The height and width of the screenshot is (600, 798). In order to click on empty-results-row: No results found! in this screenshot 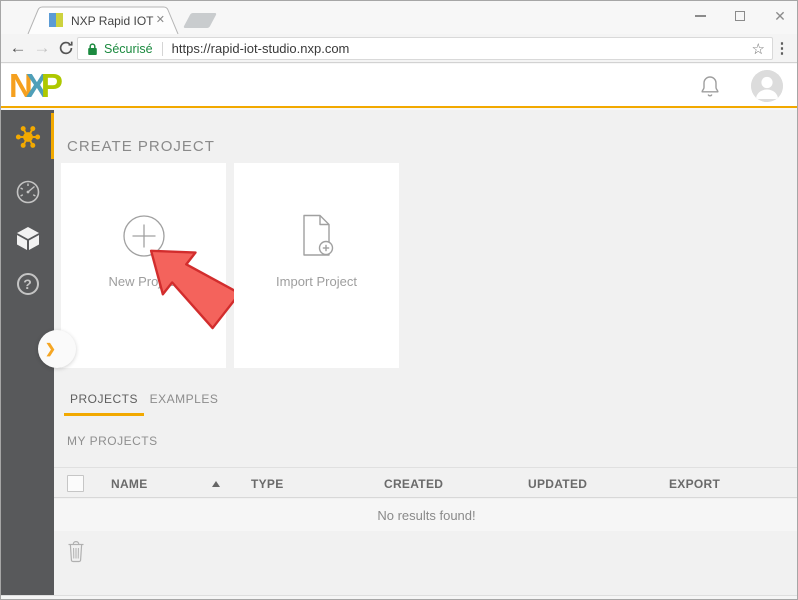, I will do `click(425, 515)`.